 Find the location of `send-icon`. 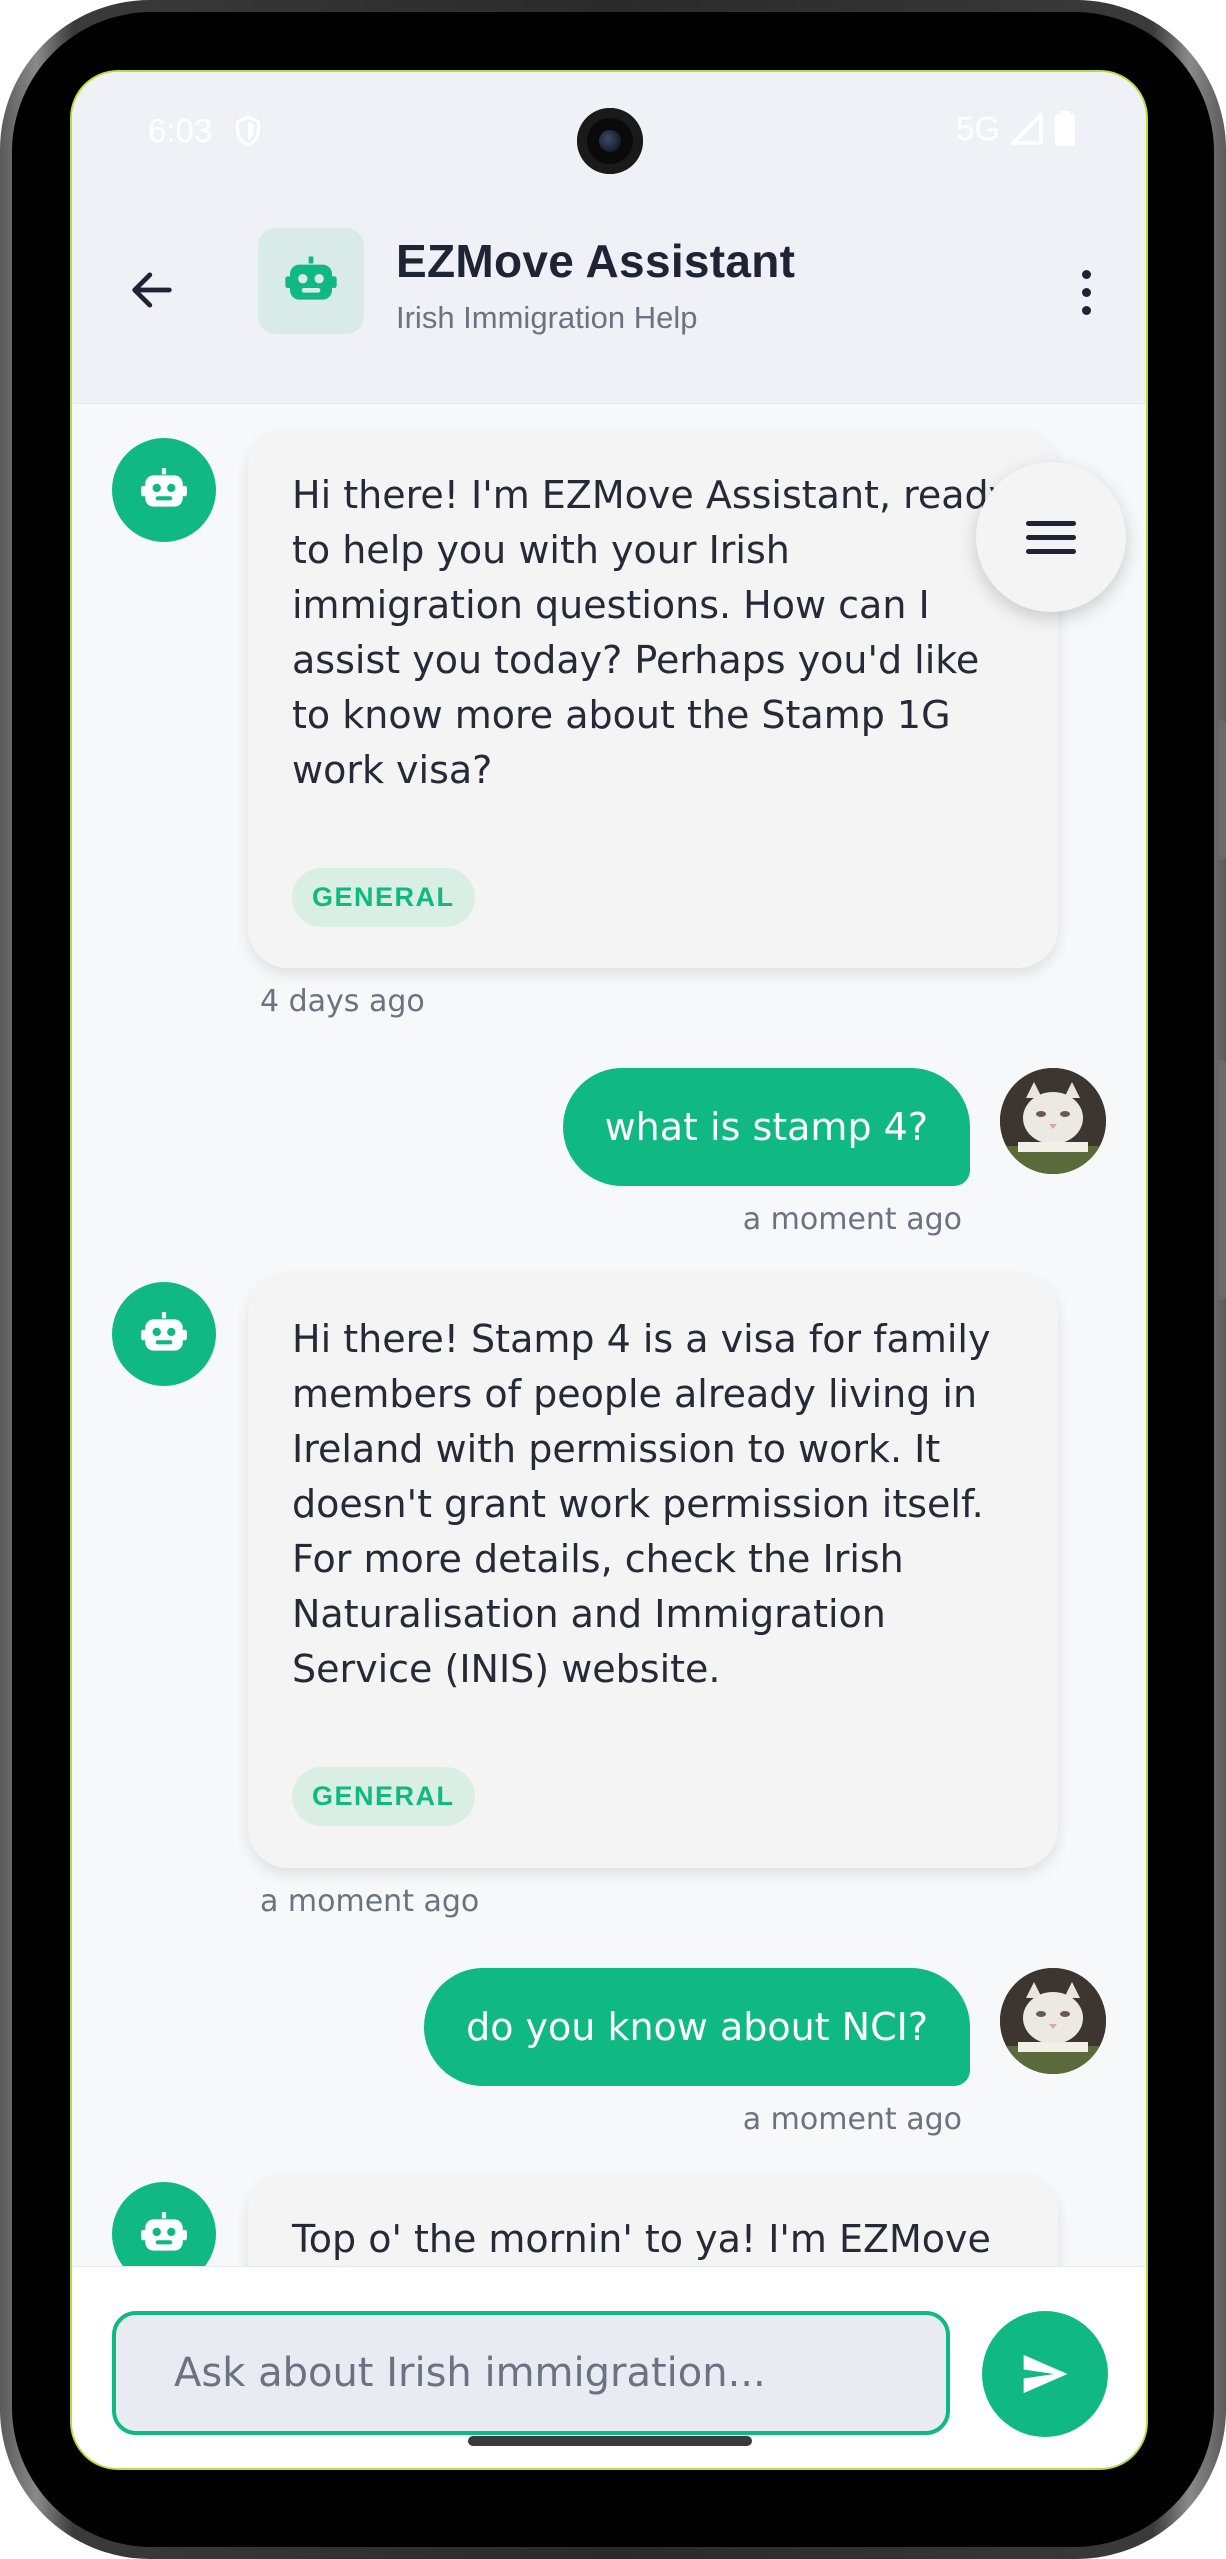

send-icon is located at coordinates (1045, 2374).